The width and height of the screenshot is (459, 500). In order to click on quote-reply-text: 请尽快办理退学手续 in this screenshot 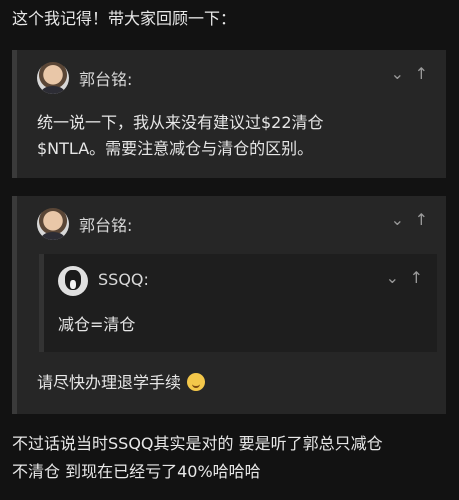, I will do `click(121, 383)`.